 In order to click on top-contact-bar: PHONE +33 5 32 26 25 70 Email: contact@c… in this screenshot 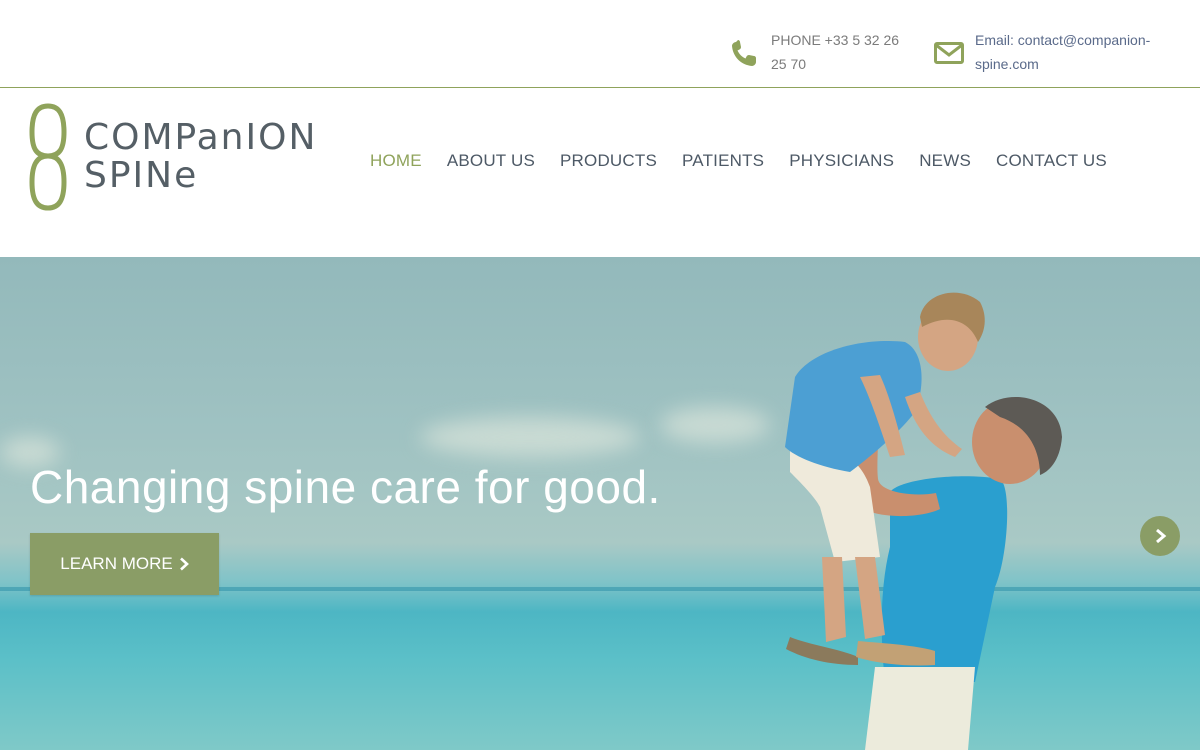, I will do `click(600, 44)`.